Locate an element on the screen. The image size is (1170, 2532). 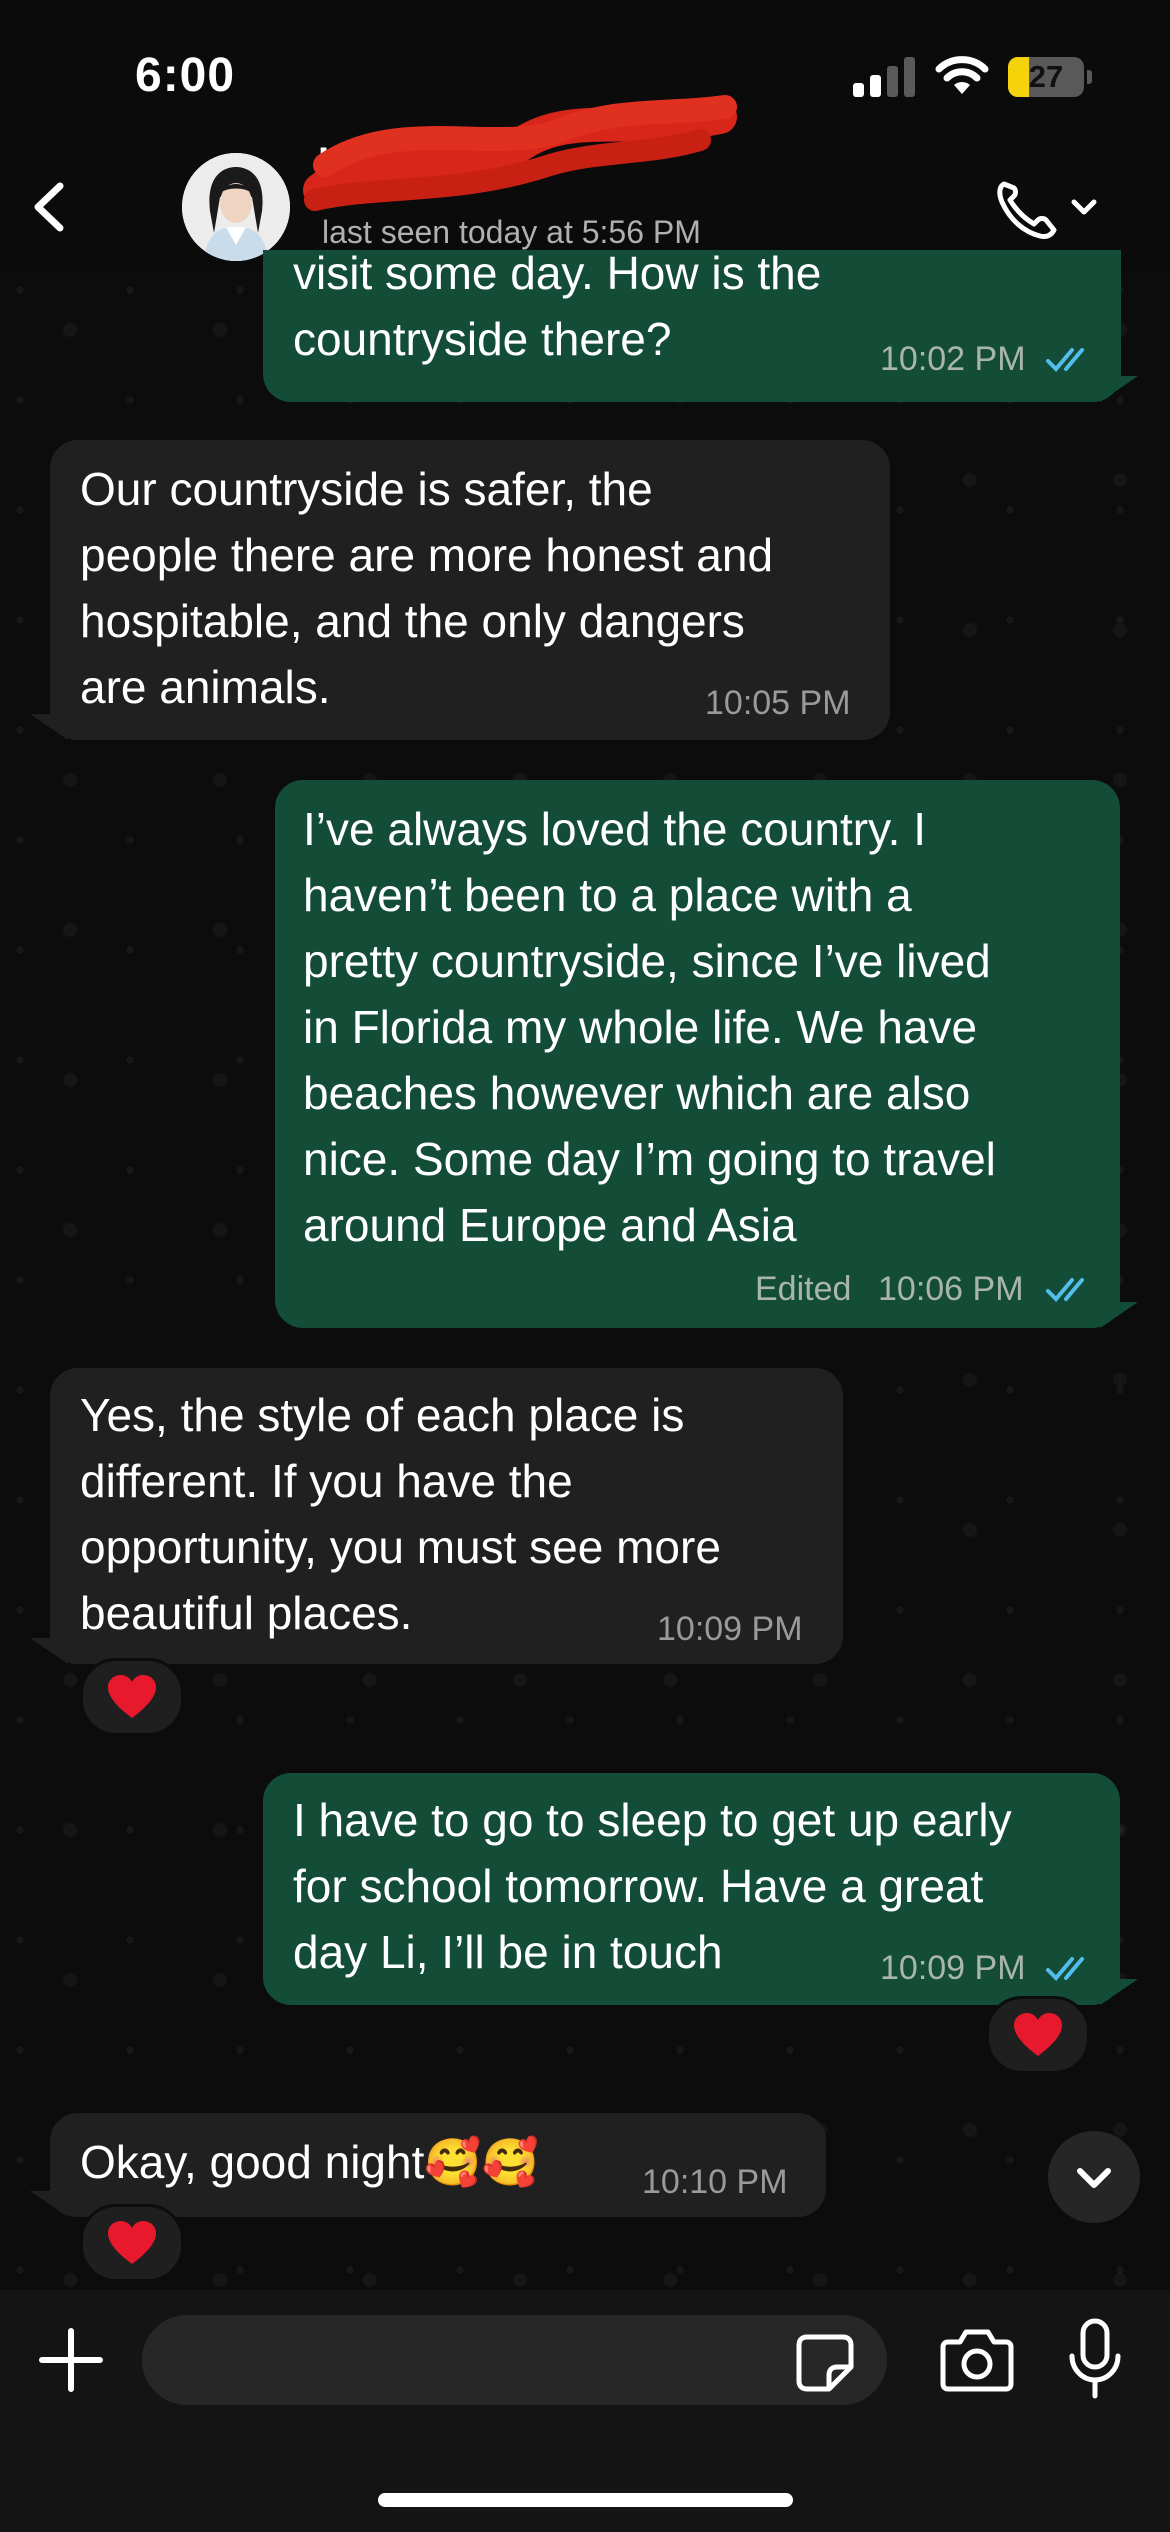
name-redaction-scribble is located at coordinates (520, 153).